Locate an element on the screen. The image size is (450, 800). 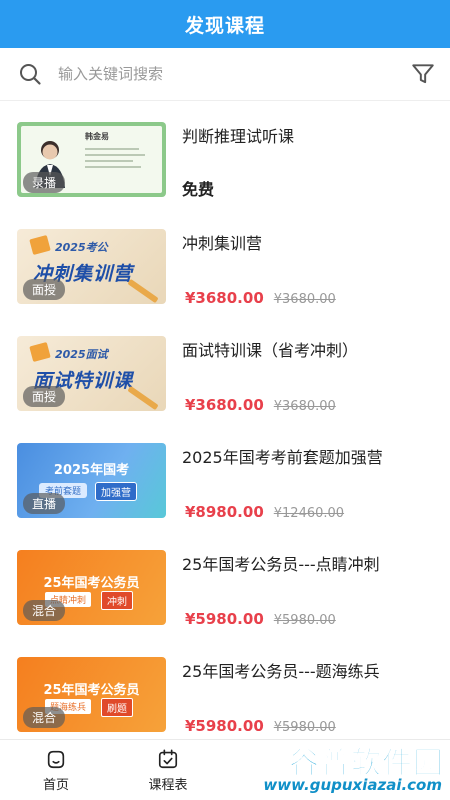
course-thumbnail: 韩金易 录播 is located at coordinates (91, 159).